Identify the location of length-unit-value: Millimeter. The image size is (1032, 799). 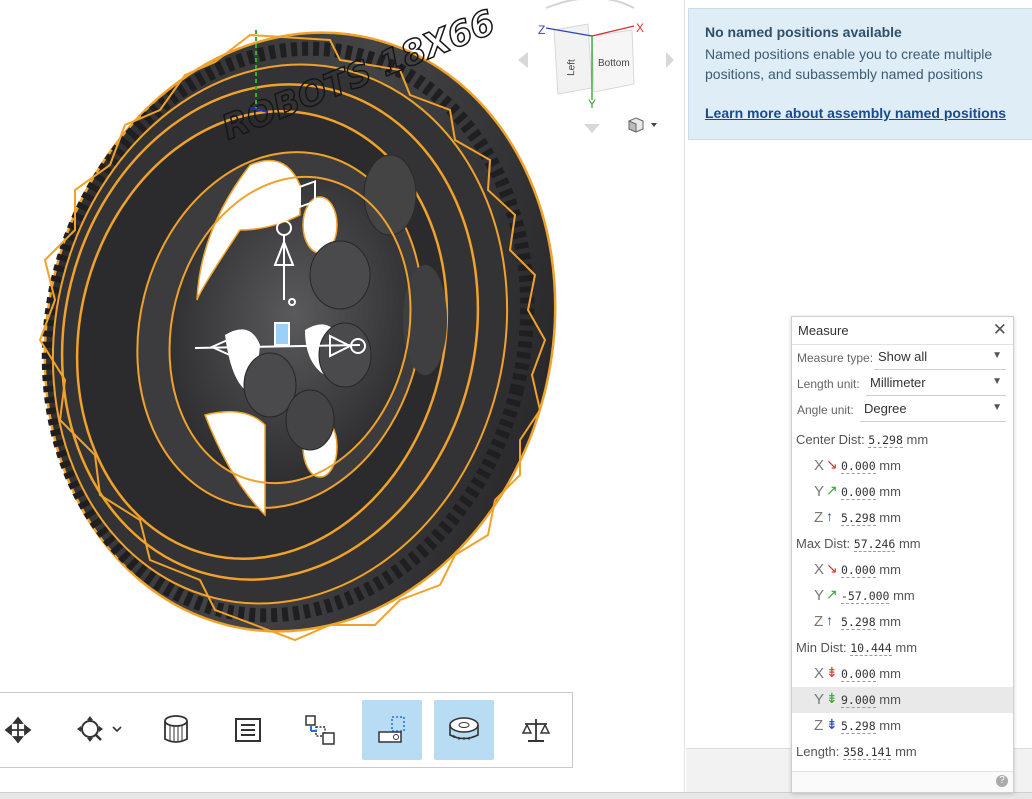
(898, 382).